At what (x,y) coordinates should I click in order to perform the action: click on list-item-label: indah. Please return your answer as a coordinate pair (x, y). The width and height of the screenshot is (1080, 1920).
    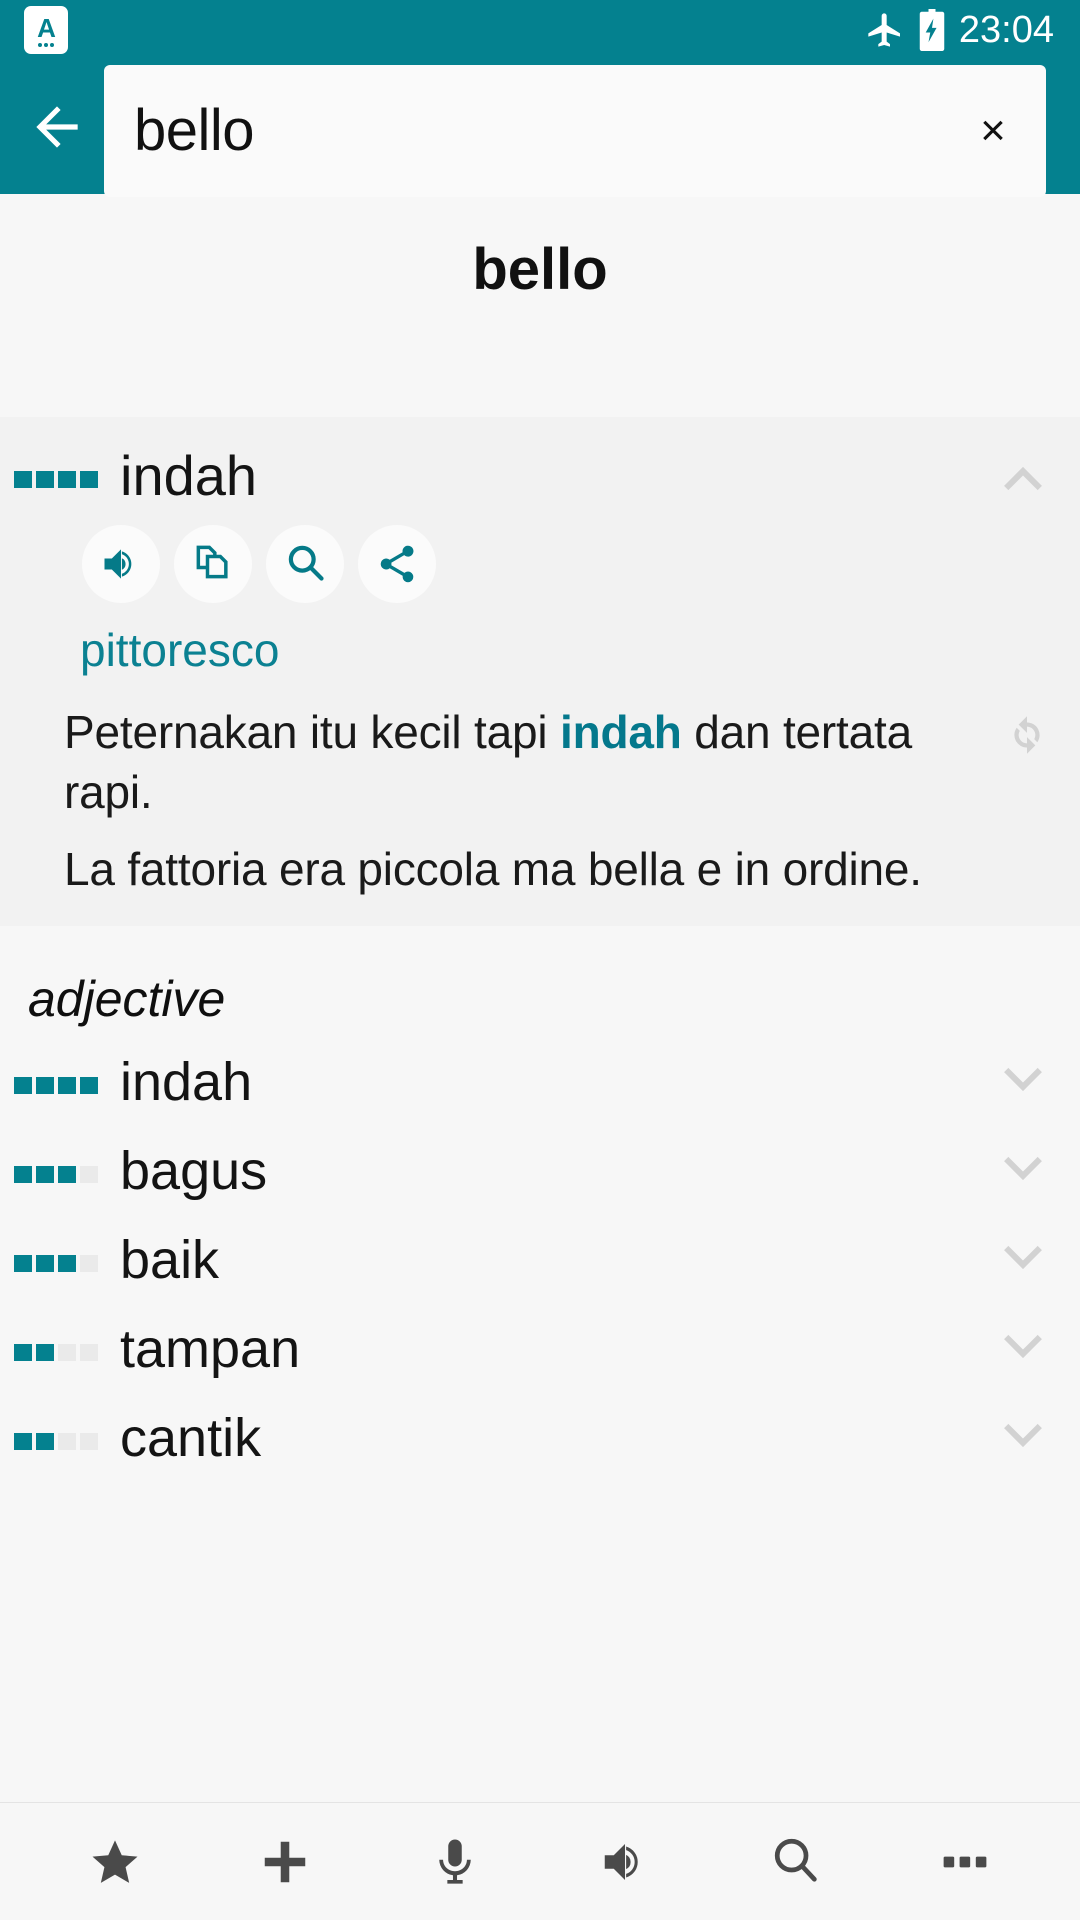
    Looking at the image, I should click on (186, 1081).